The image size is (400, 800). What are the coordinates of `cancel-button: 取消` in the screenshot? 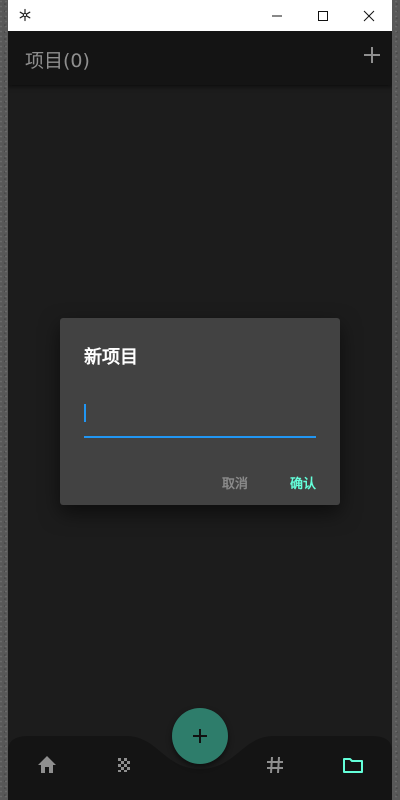 It's located at (235, 482).